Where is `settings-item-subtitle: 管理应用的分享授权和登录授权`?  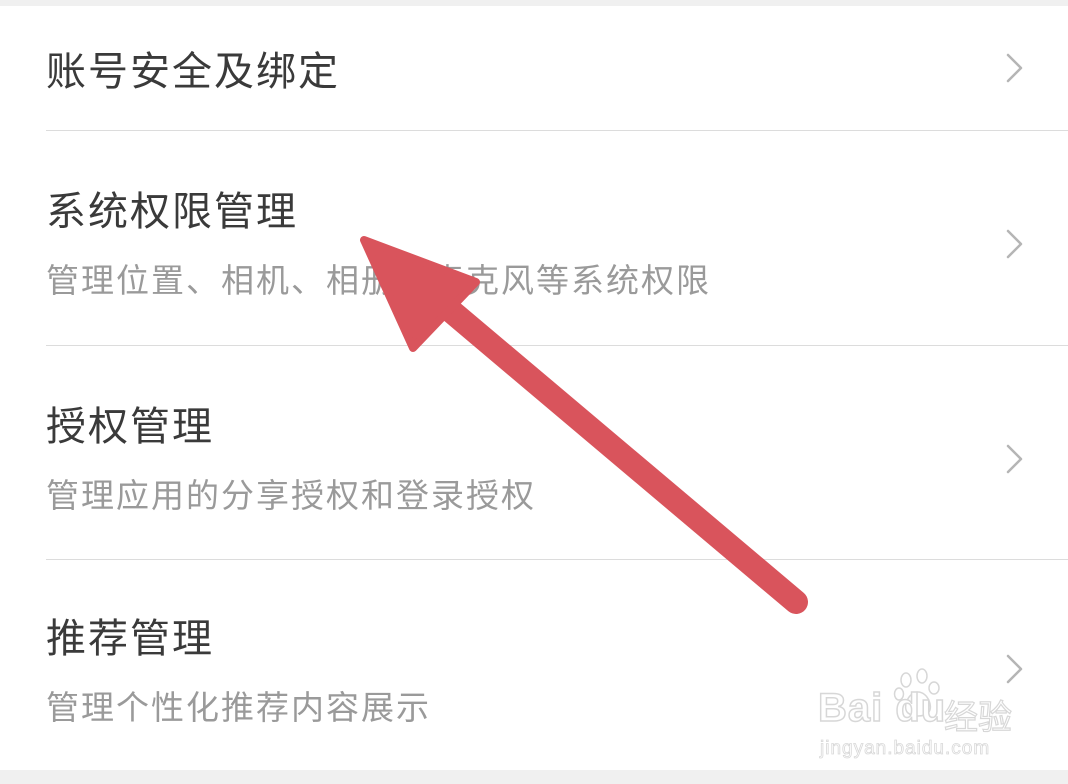 settings-item-subtitle: 管理应用的分享授权和登录授权 is located at coordinates (291, 495).